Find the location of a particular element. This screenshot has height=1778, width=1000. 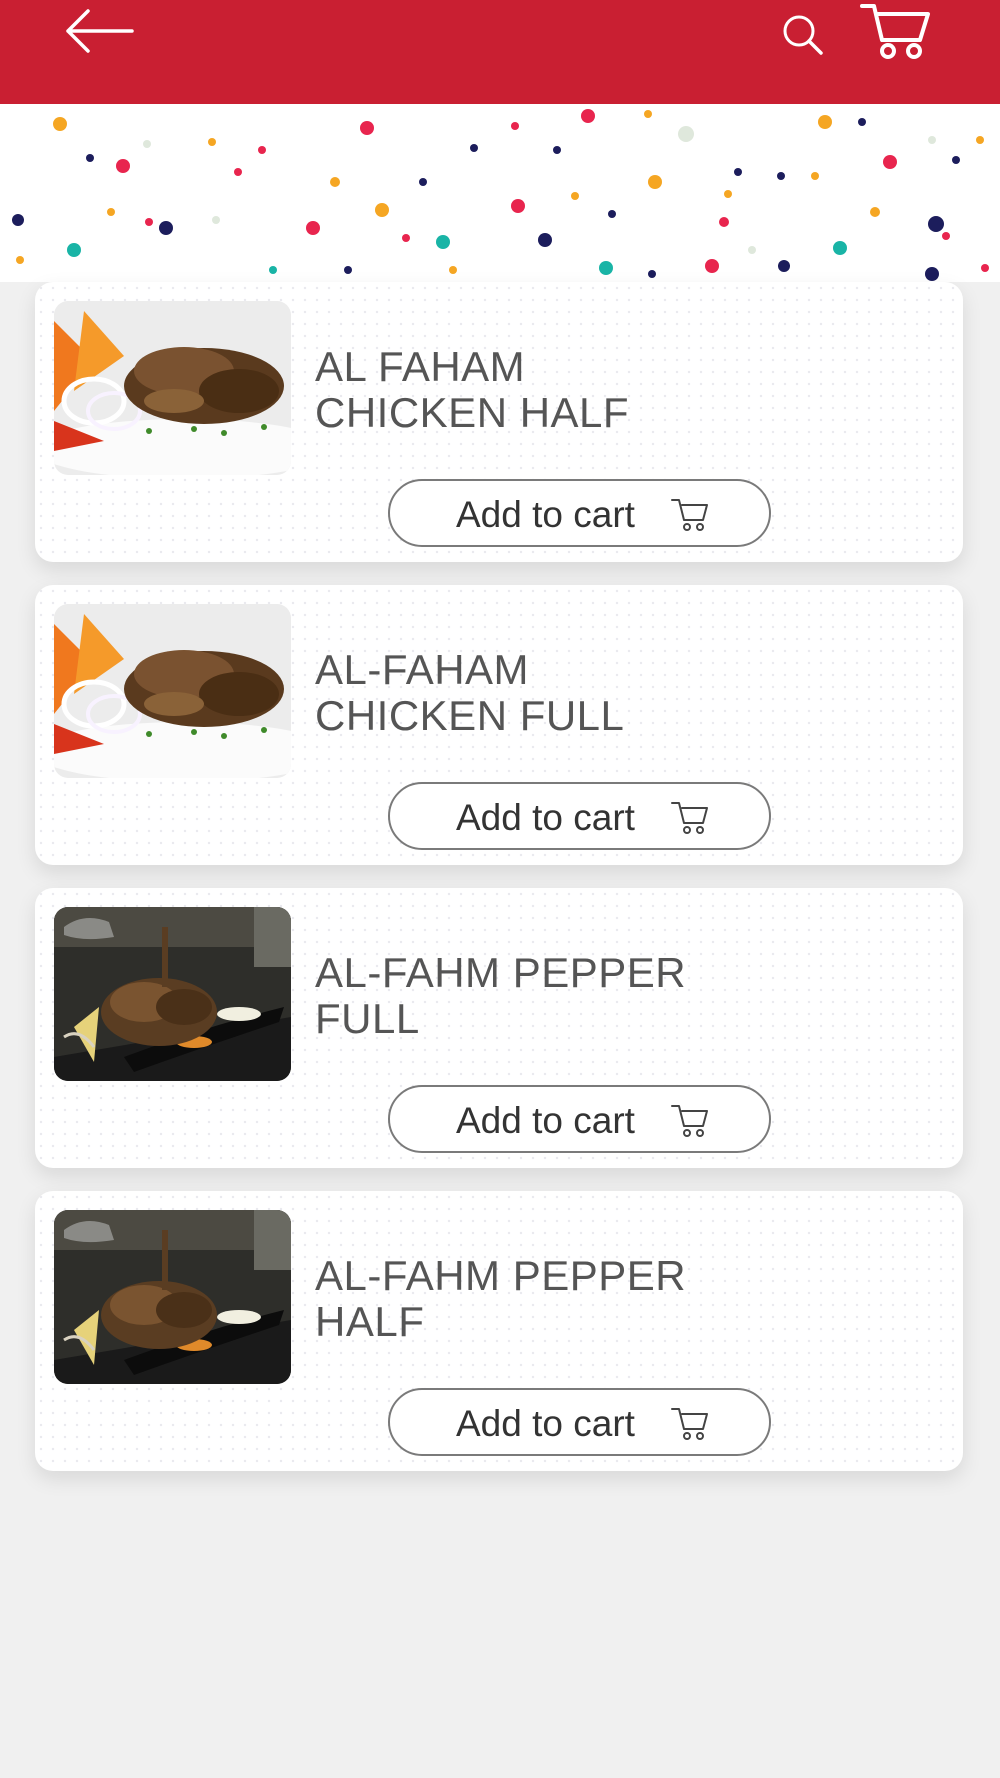

product-card: AL-FAHM PEPPER FULL Add to cart is located at coordinates (499, 1028).